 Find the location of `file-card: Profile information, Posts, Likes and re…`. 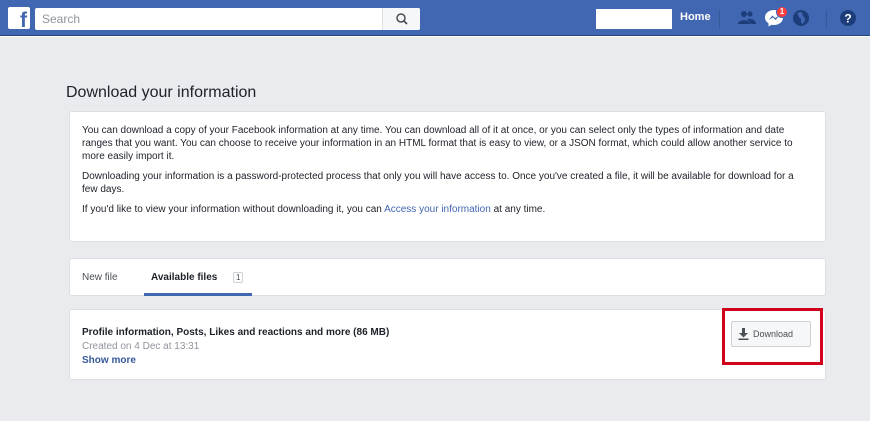

file-card: Profile information, Posts, Likes and re… is located at coordinates (447, 344).